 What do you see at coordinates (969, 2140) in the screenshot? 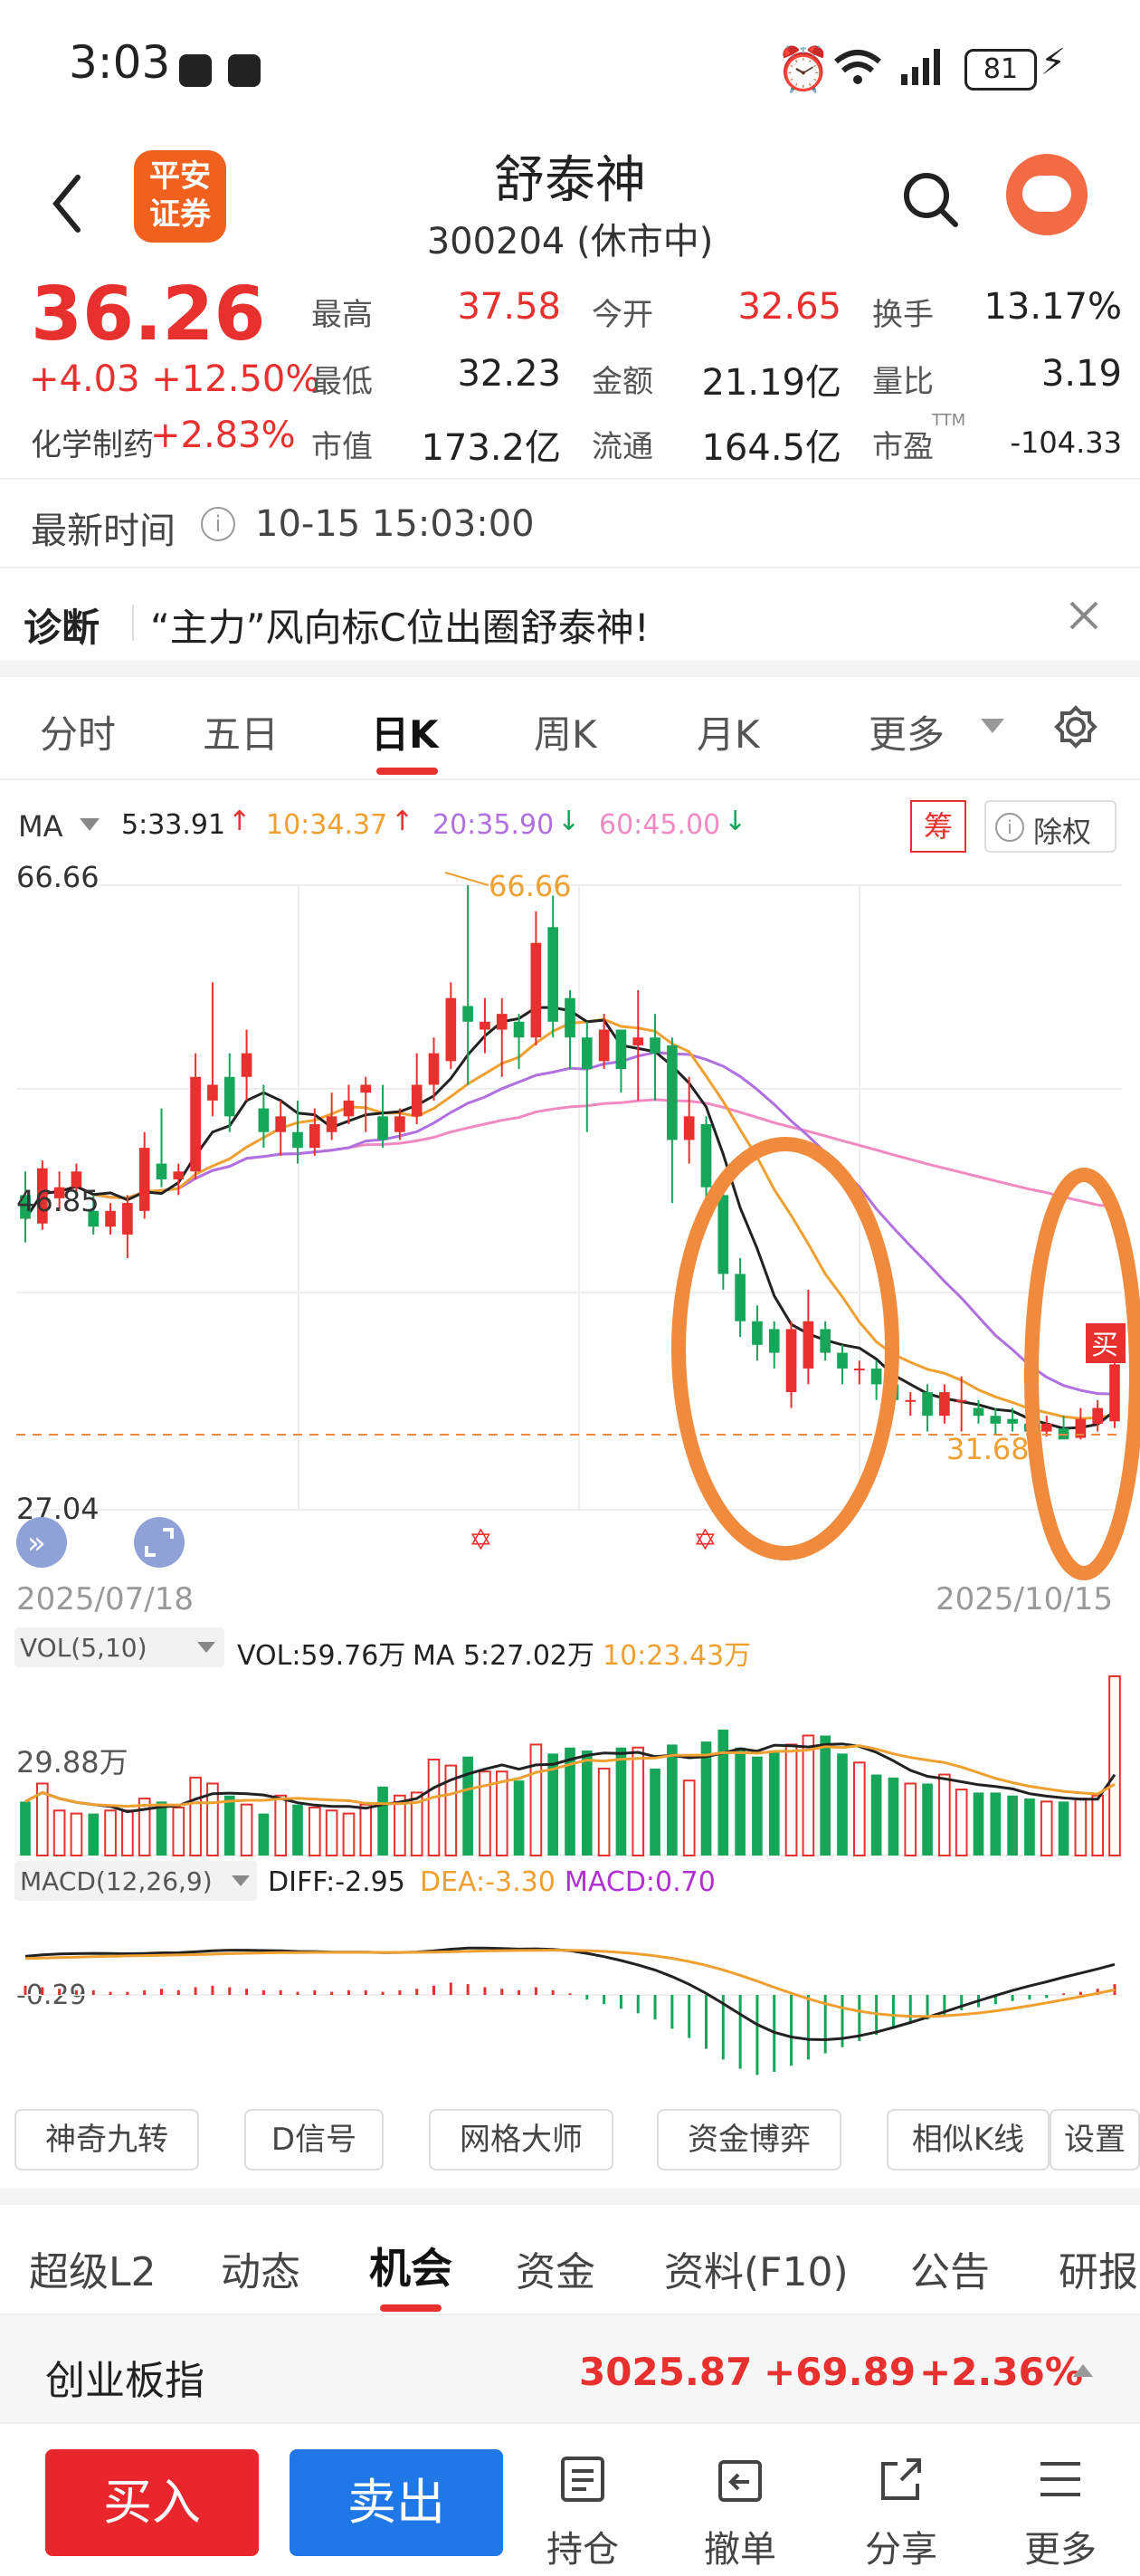
I see `tool-similar-k: 相似K线` at bounding box center [969, 2140].